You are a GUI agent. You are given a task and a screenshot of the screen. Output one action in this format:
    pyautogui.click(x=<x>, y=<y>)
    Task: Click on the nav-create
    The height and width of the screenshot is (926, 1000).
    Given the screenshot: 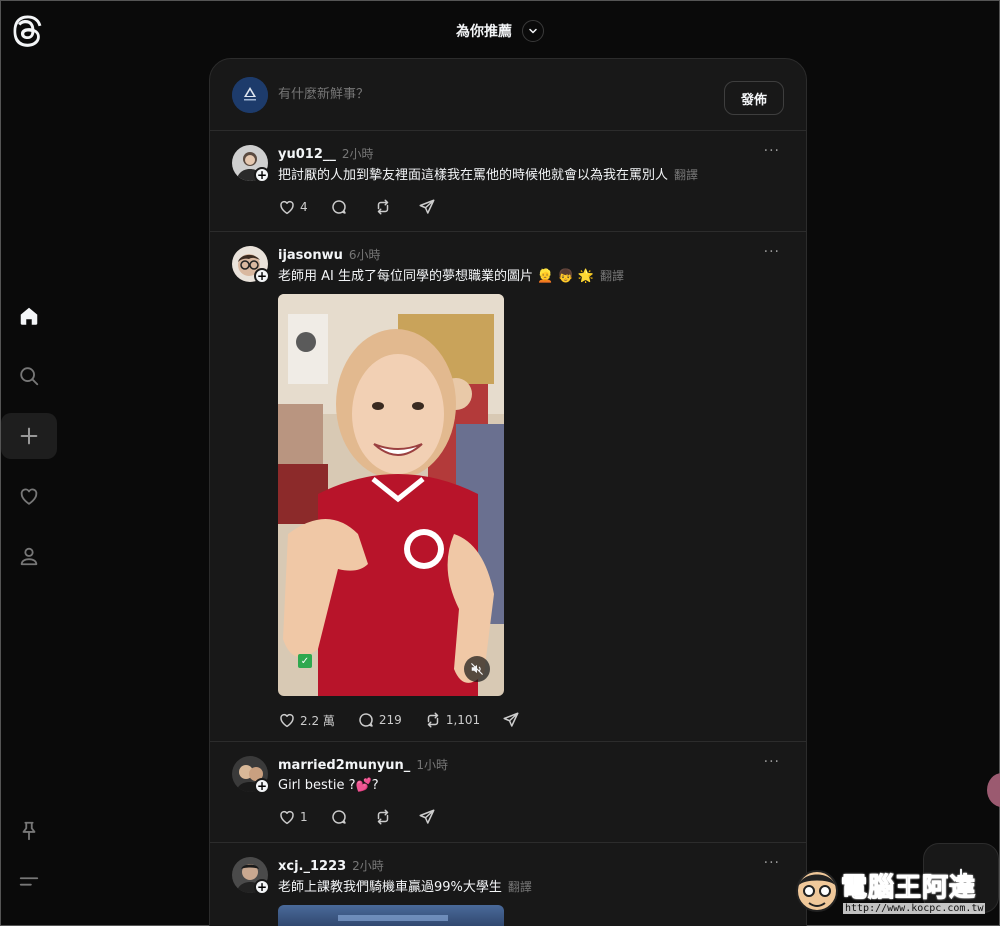 What is the action you would take?
    pyautogui.click(x=29, y=436)
    